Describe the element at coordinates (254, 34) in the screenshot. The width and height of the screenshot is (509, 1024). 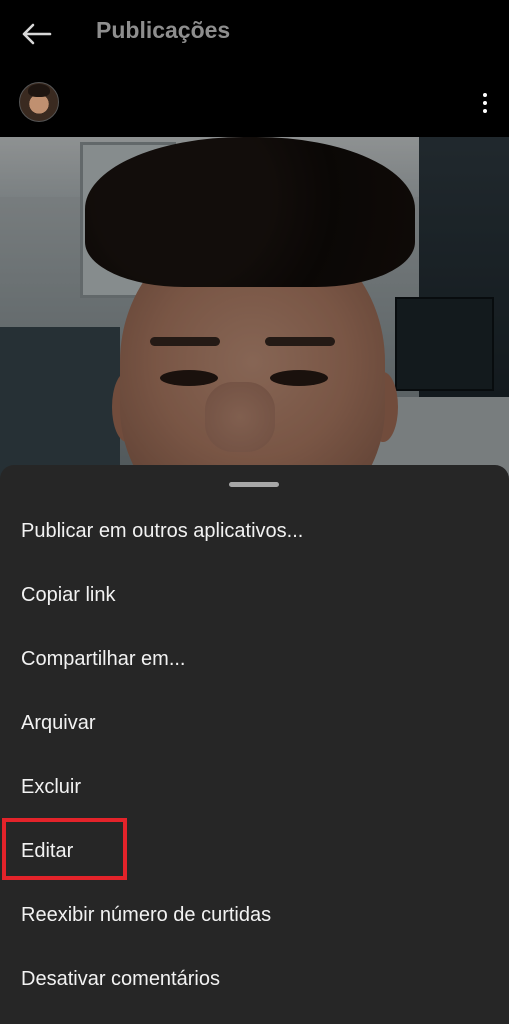
I see `top-bar: Publicações` at that location.